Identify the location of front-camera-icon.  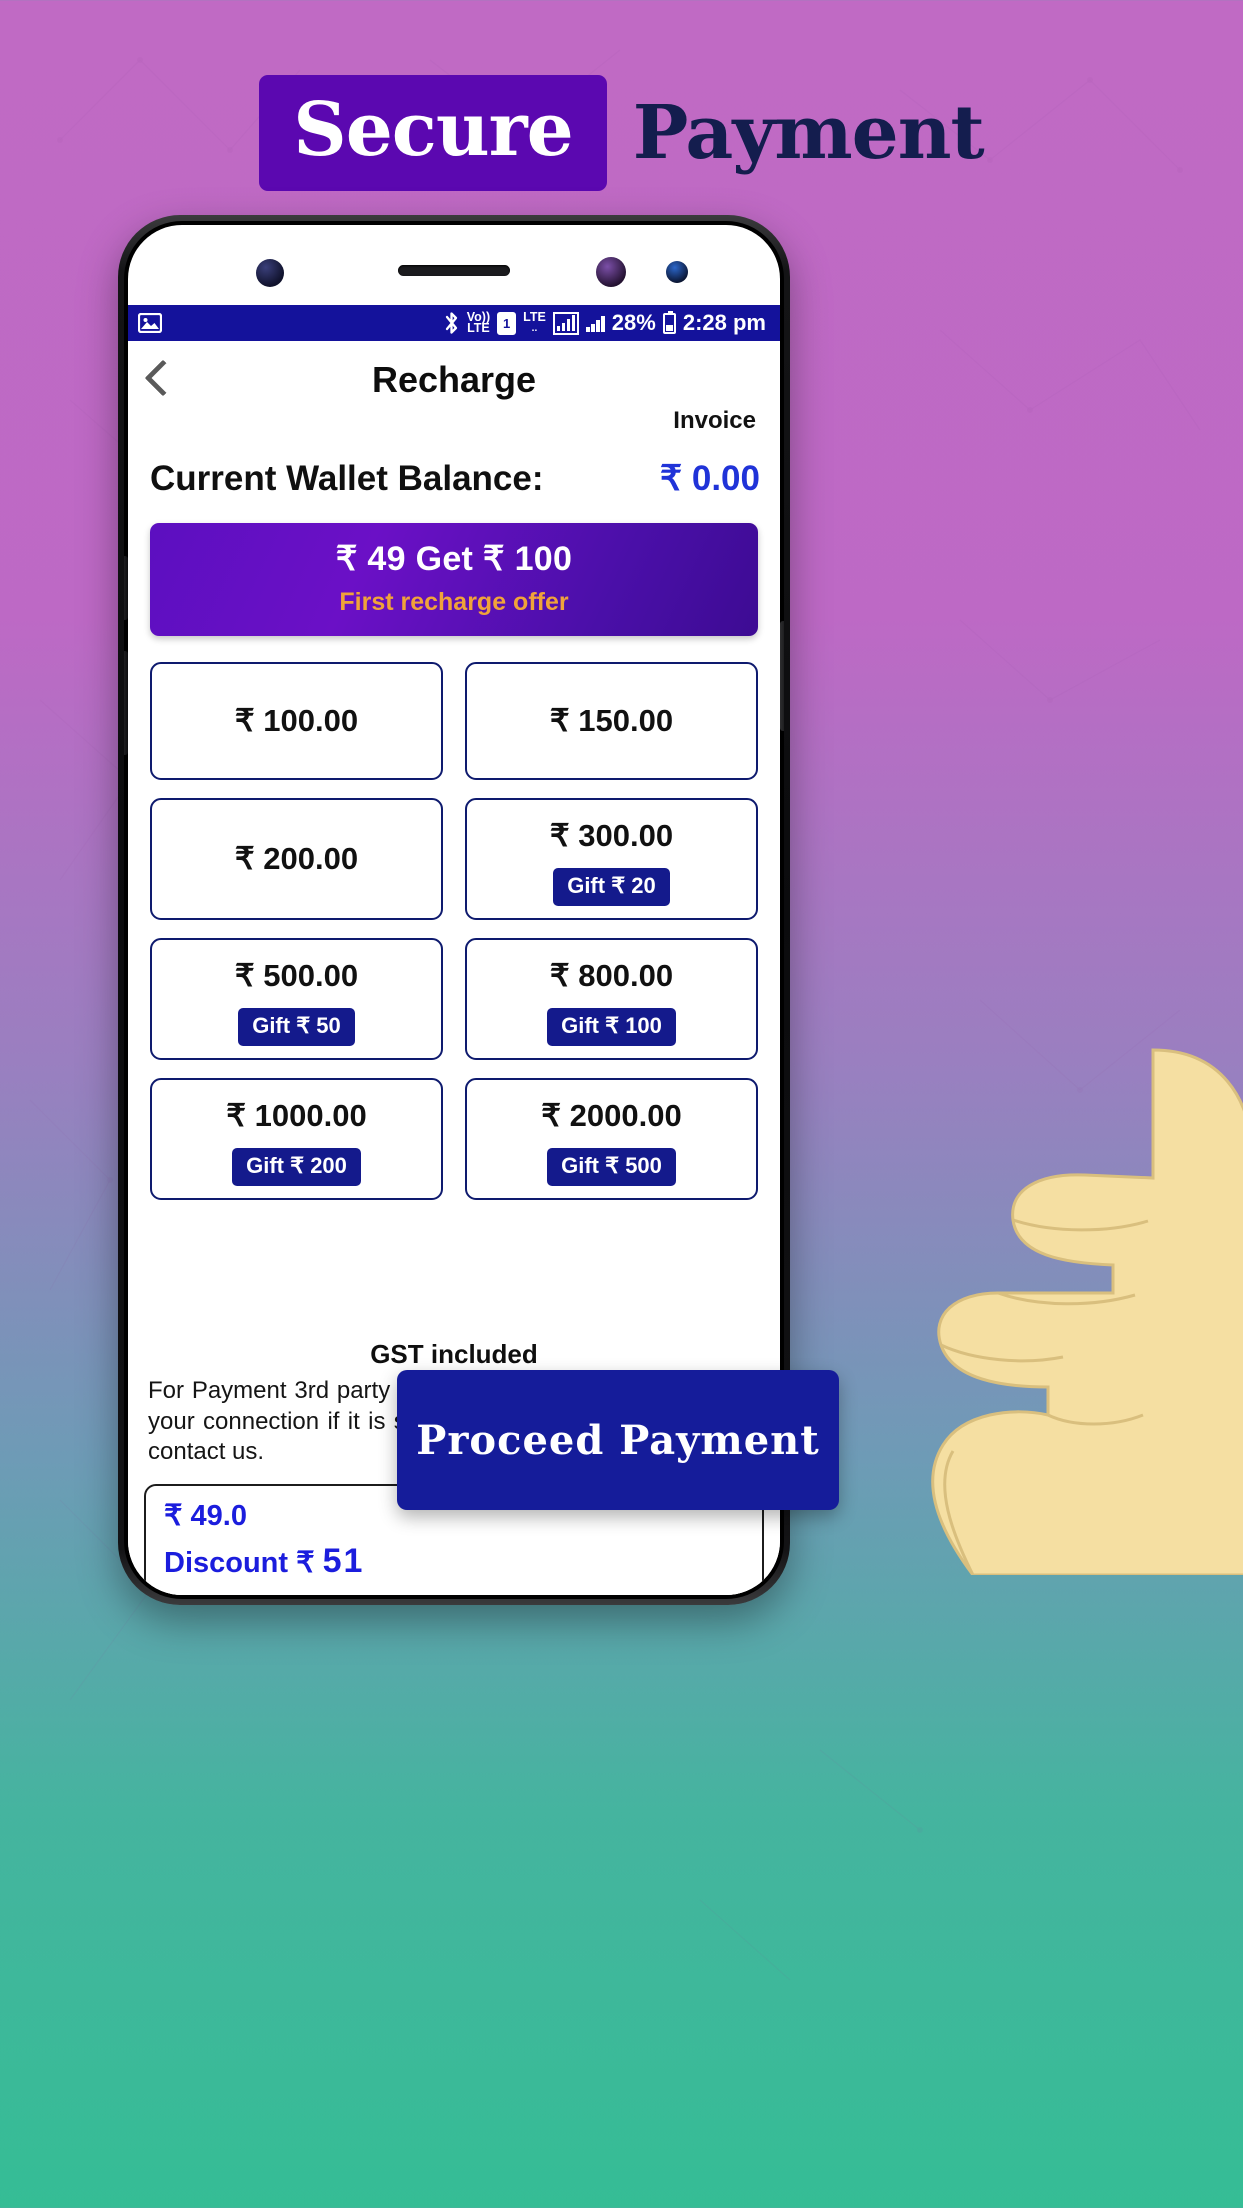
(270, 273).